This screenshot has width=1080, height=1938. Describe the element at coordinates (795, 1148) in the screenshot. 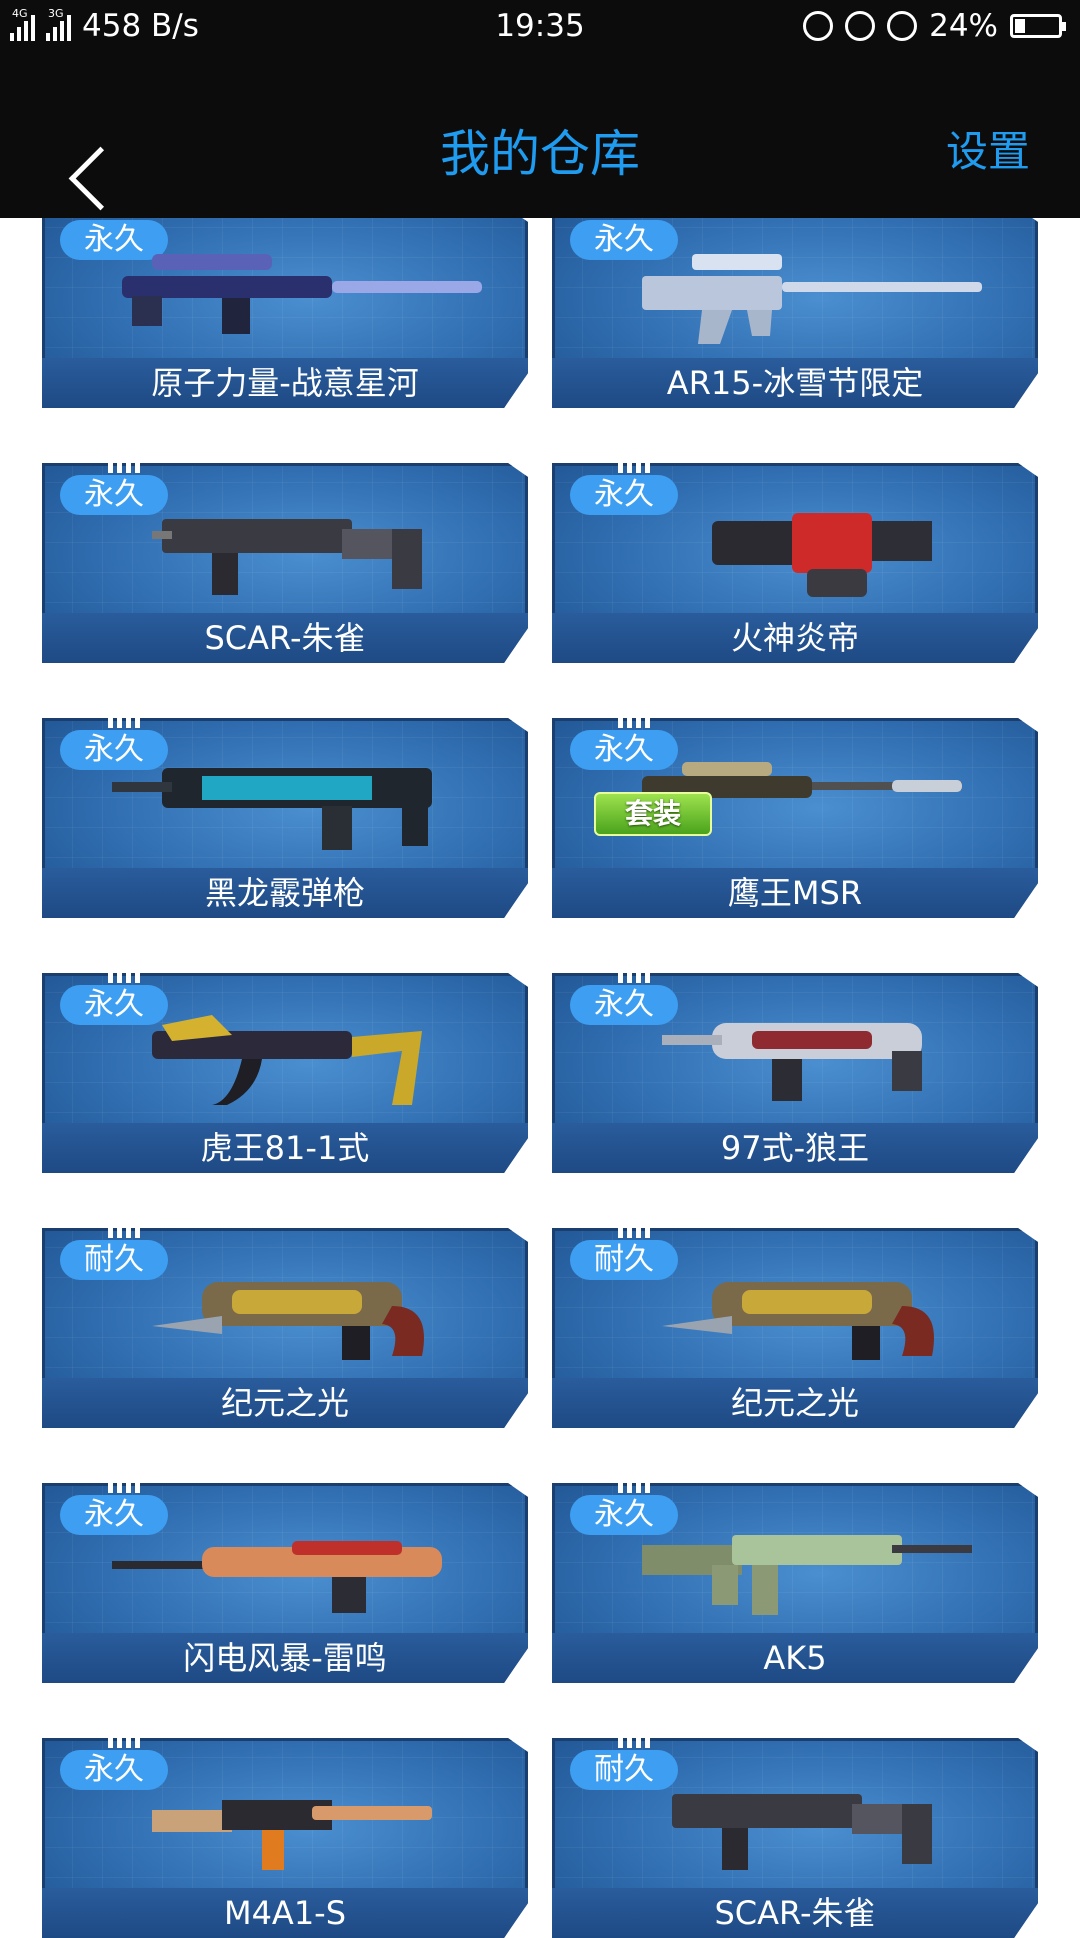

I see `item-name: 97式-狼王` at that location.